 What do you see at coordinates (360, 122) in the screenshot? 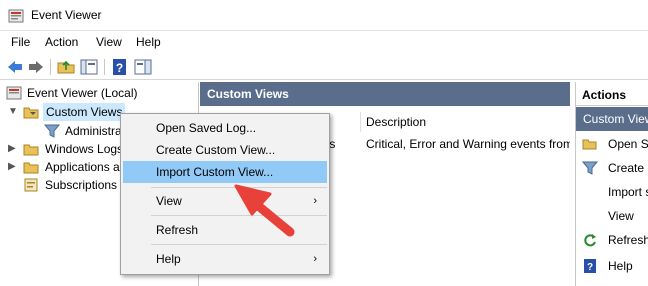
I see `column-divider` at bounding box center [360, 122].